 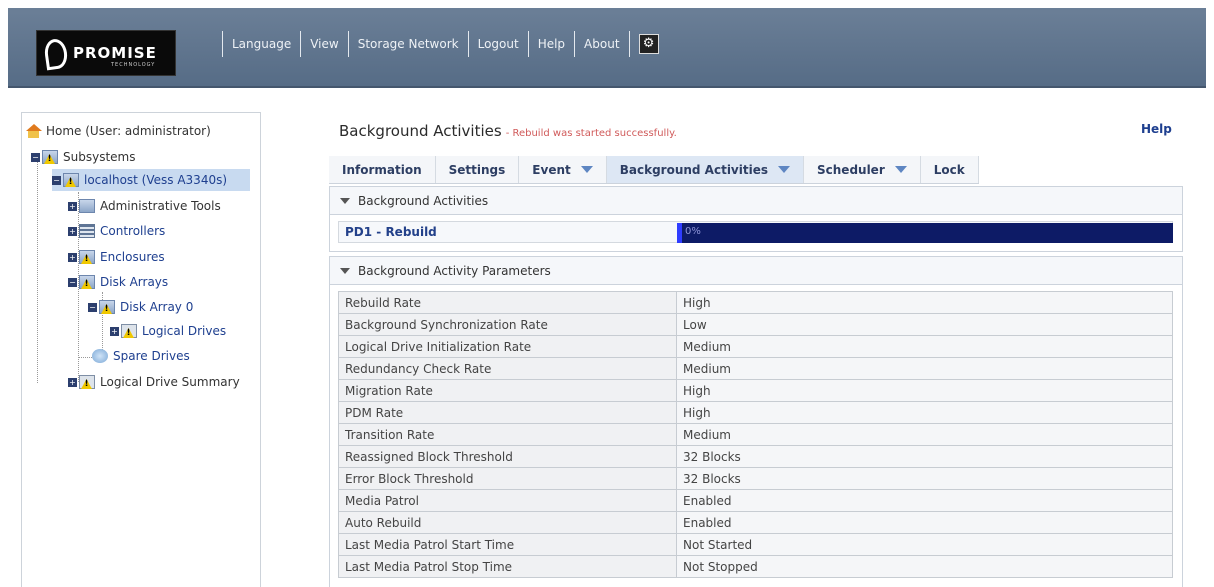 I want to click on table-row: Last Media Patrol Stop Time Not Stopped, so click(x=755, y=566).